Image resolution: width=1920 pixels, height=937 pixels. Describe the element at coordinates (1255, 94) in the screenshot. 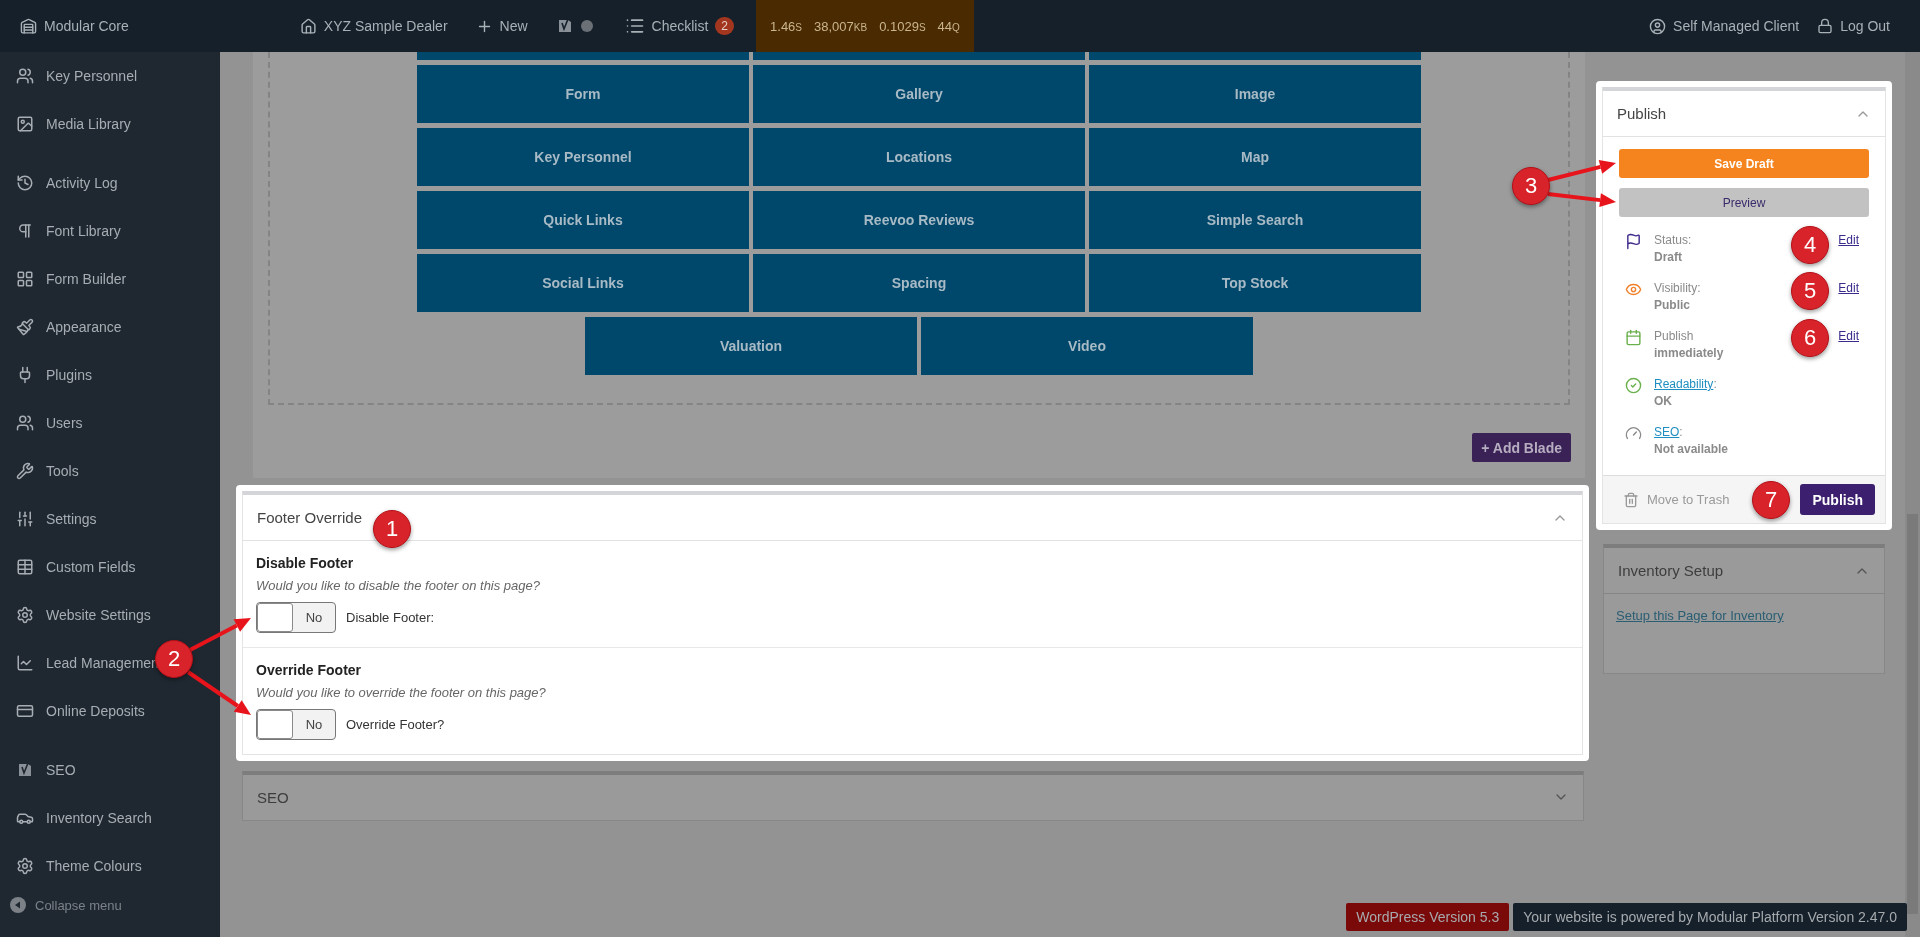

I see `blade-option: Image` at that location.